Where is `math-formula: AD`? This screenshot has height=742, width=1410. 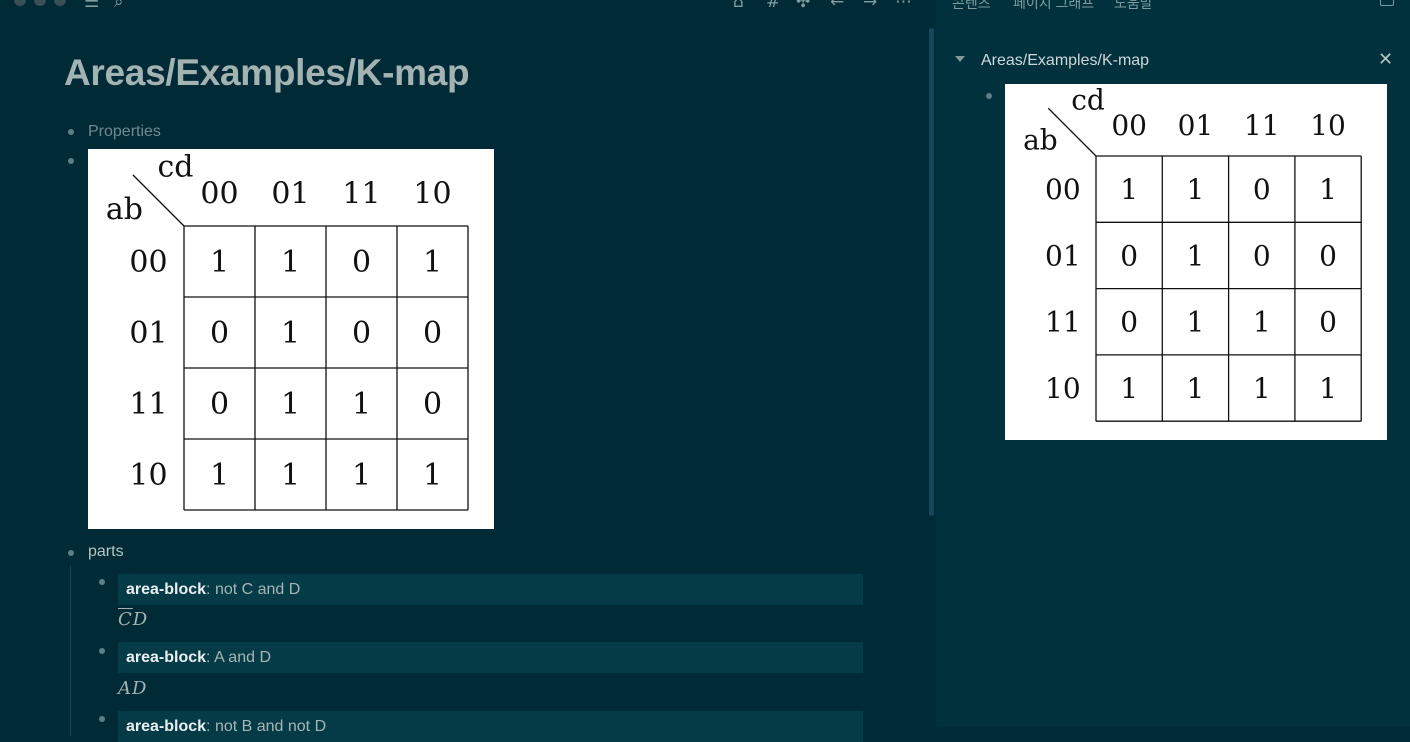 math-formula: AD is located at coordinates (133, 688).